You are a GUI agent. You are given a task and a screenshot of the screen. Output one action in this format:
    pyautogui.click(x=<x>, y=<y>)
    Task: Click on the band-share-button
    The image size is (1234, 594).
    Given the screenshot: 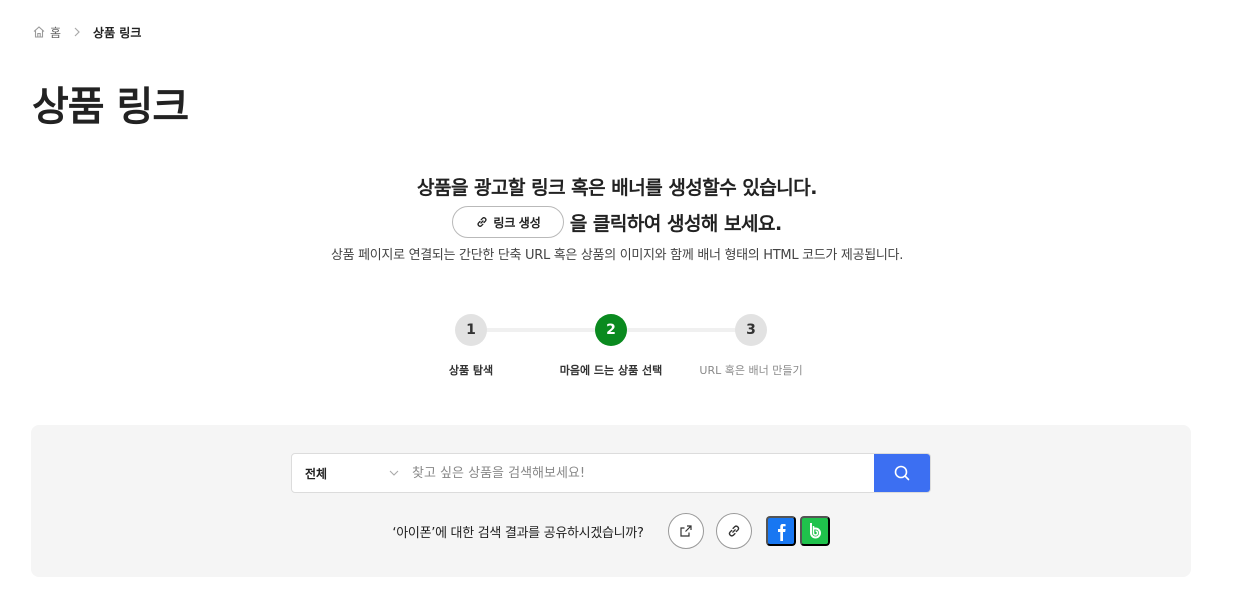 What is the action you would take?
    pyautogui.click(x=814, y=531)
    